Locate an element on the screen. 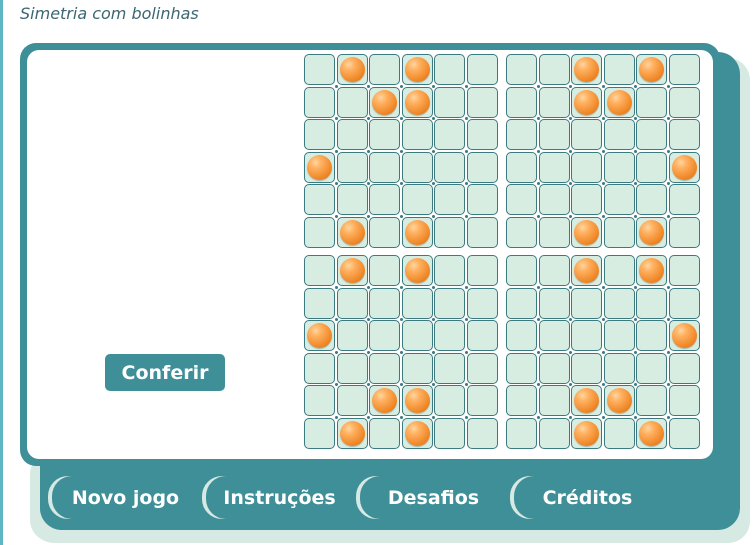 This screenshot has width=755, height=545. tab-credits: Créditos is located at coordinates (587, 497).